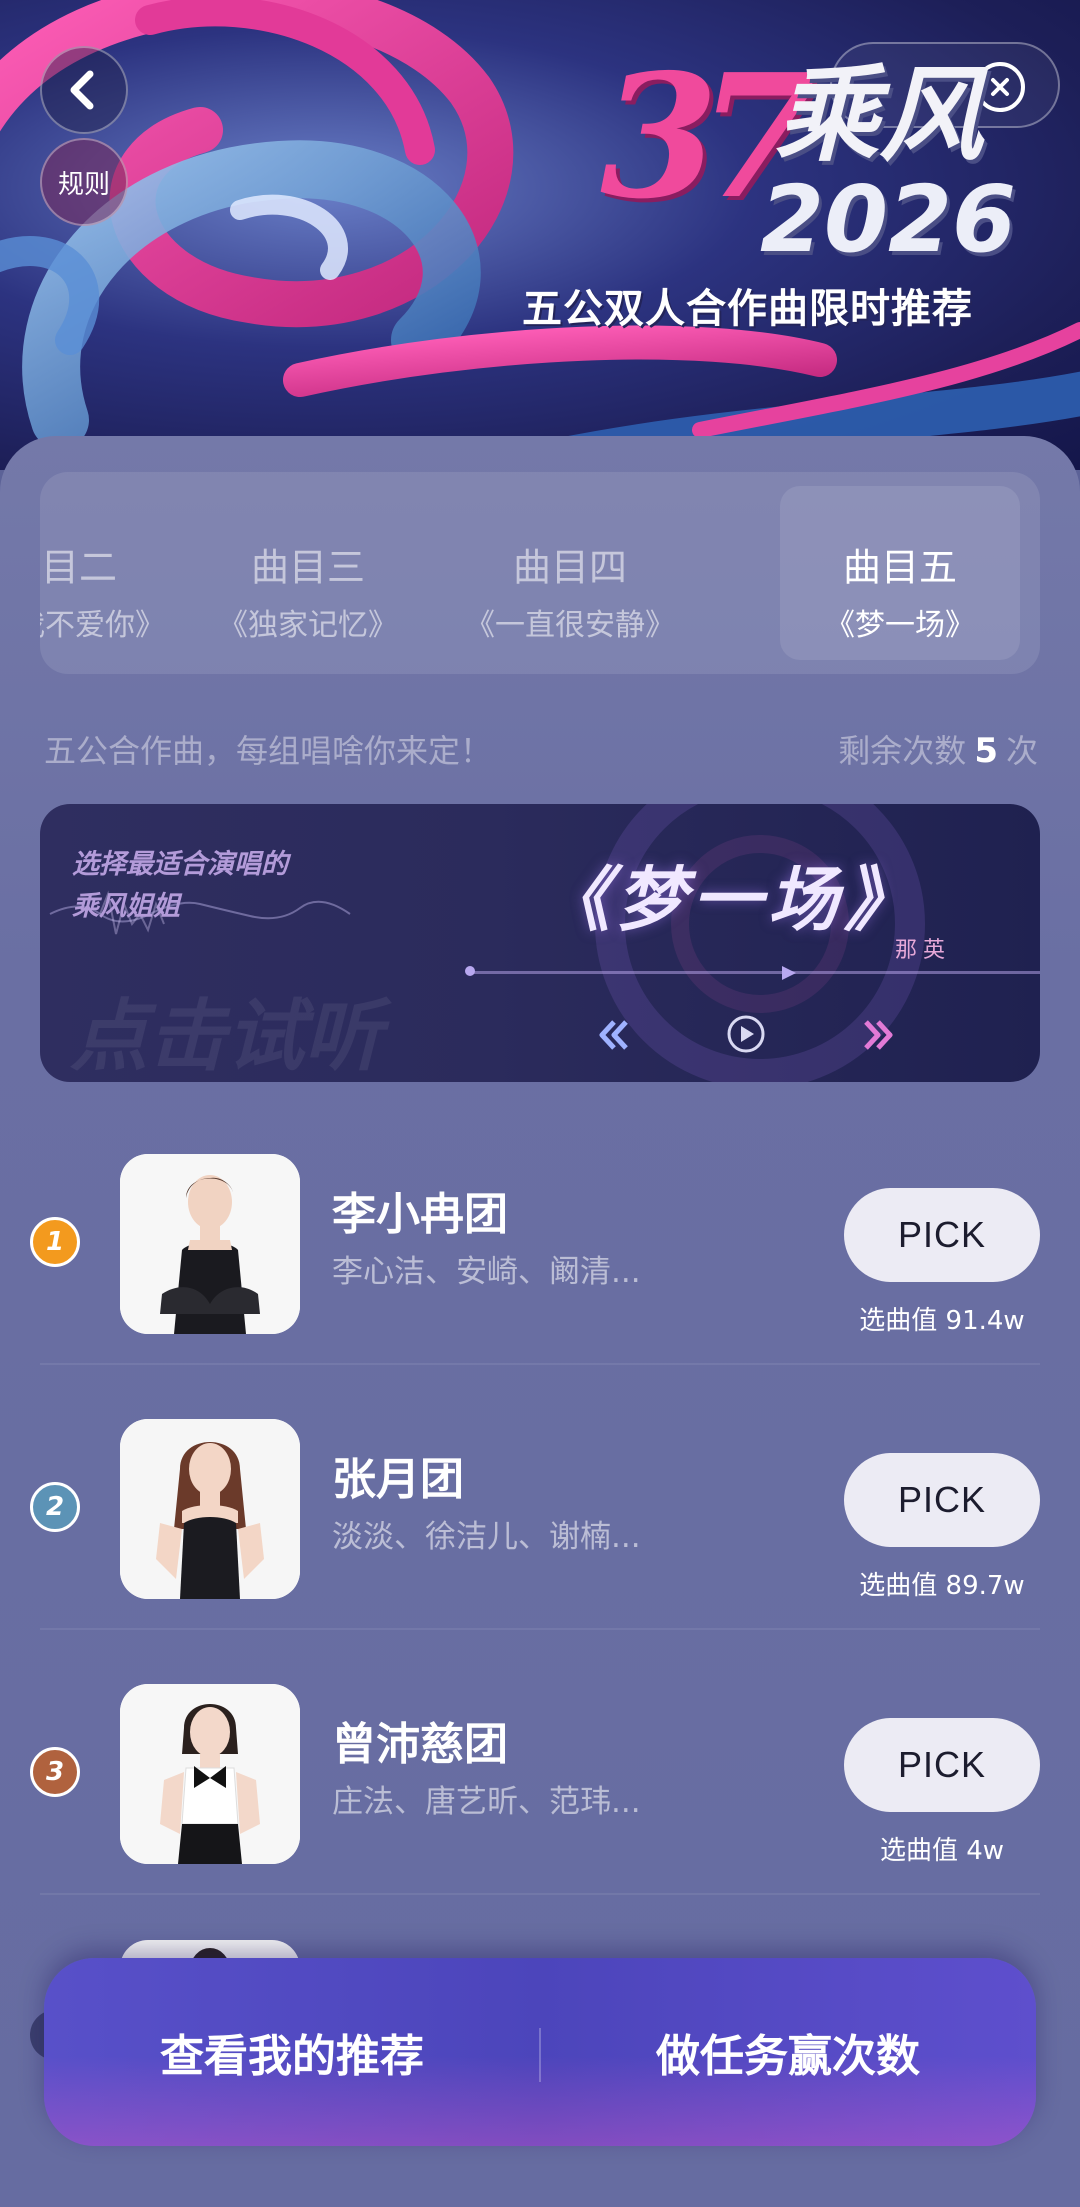 This screenshot has width=1080, height=2207. What do you see at coordinates (569, 567) in the screenshot?
I see `tab-label: 曲目四` at bounding box center [569, 567].